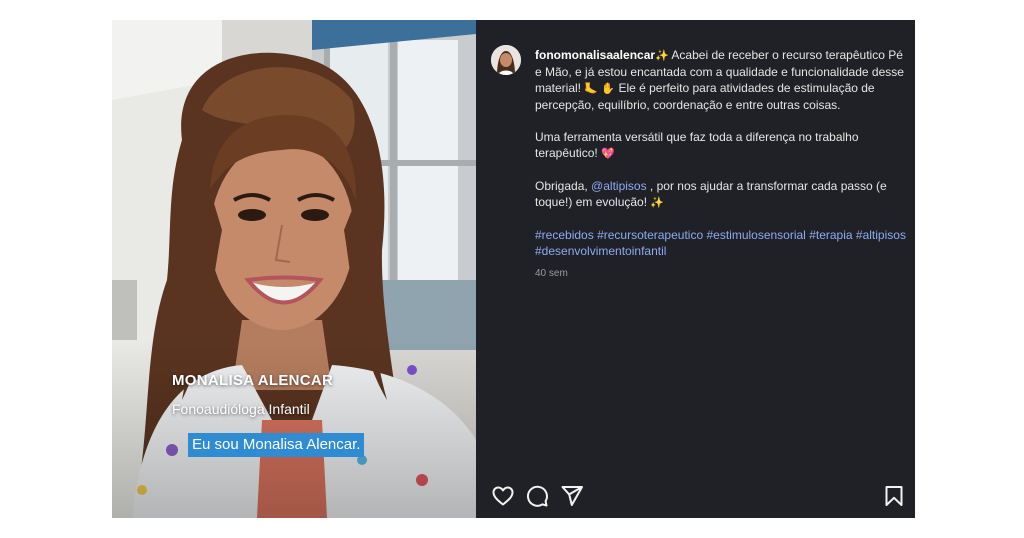 This screenshot has width=1024, height=538. Describe the element at coordinates (650, 235) in the screenshot. I see `hashtag-link: #recursoterapeutico` at that location.